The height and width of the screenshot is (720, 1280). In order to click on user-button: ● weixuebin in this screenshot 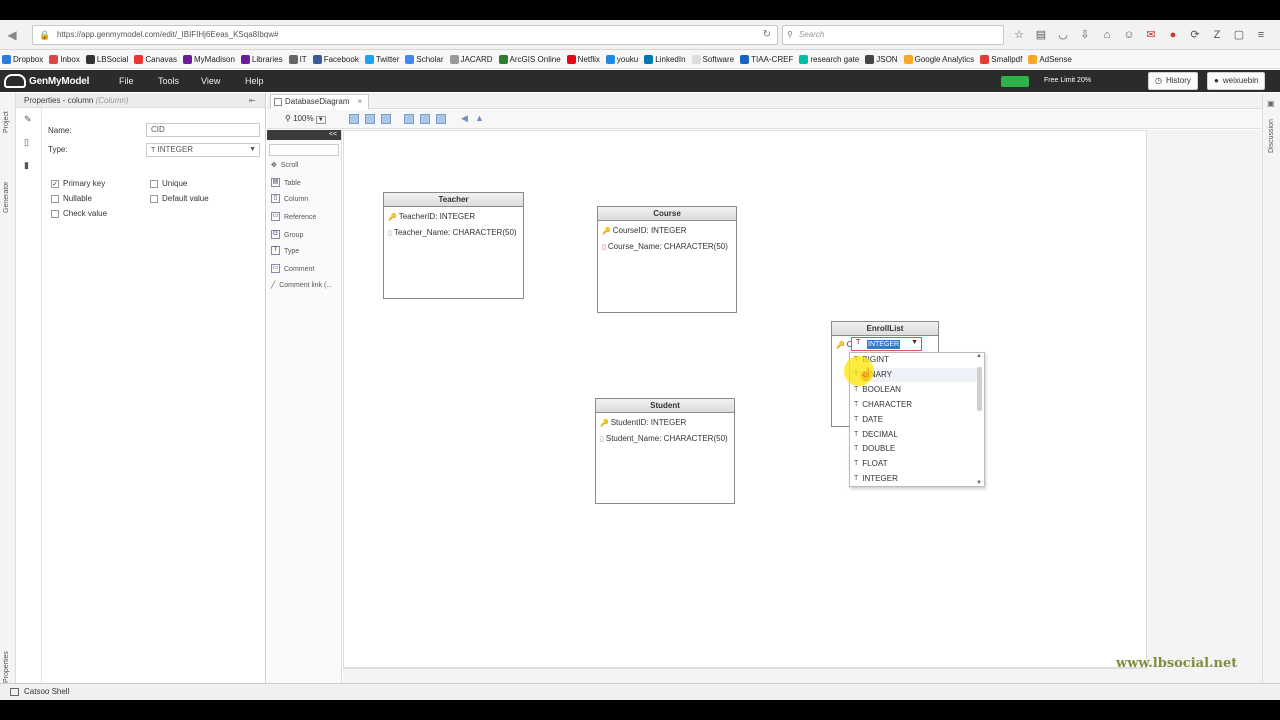, I will do `click(1236, 81)`.